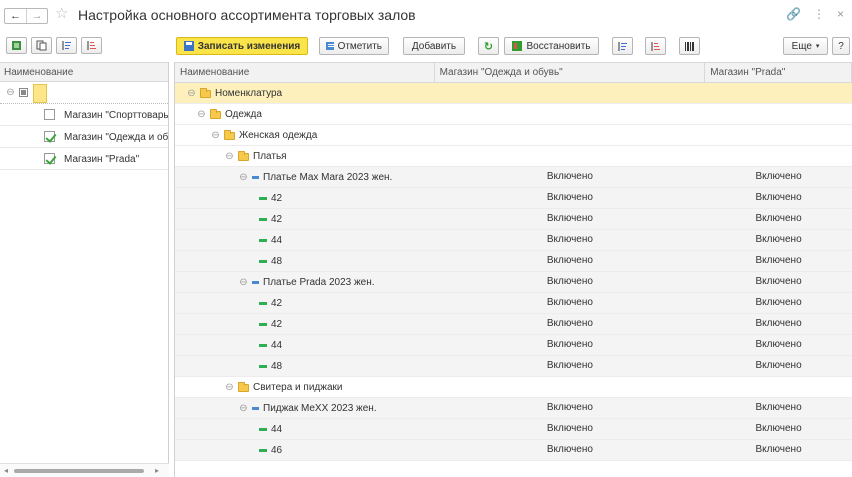  I want to click on table-row: ⊖ Женская одежда, so click(513, 135).